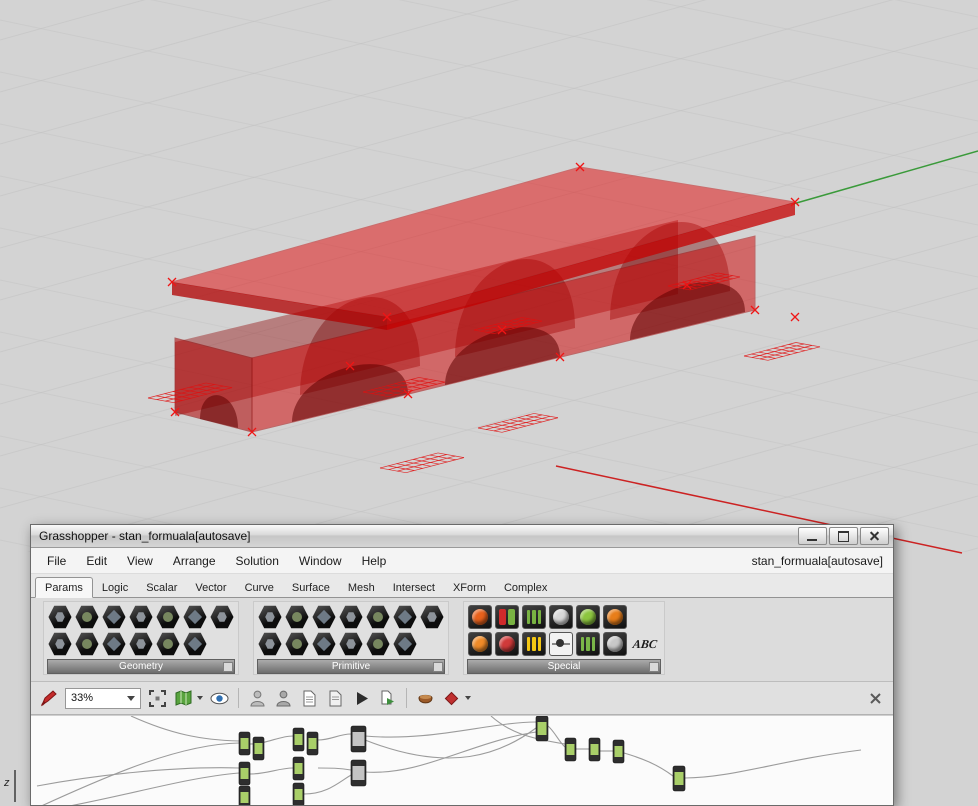 The height and width of the screenshot is (806, 978). I want to click on preview-eye-icon, so click(219, 698).